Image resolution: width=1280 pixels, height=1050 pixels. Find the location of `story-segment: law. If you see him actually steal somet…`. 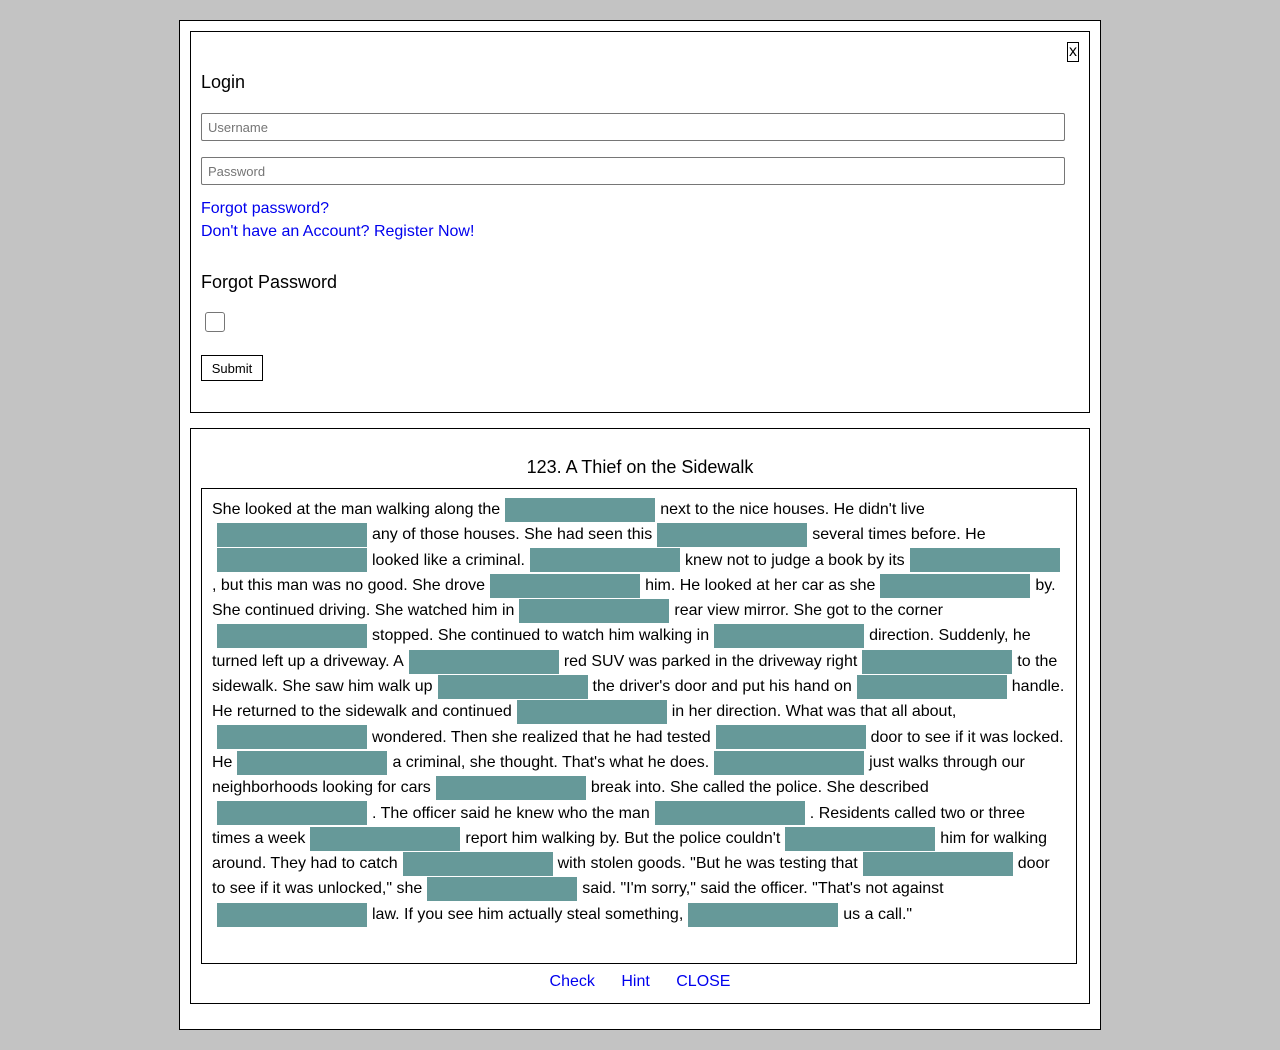

story-segment: law. If you see him actually steal somet… is located at coordinates (528, 914).